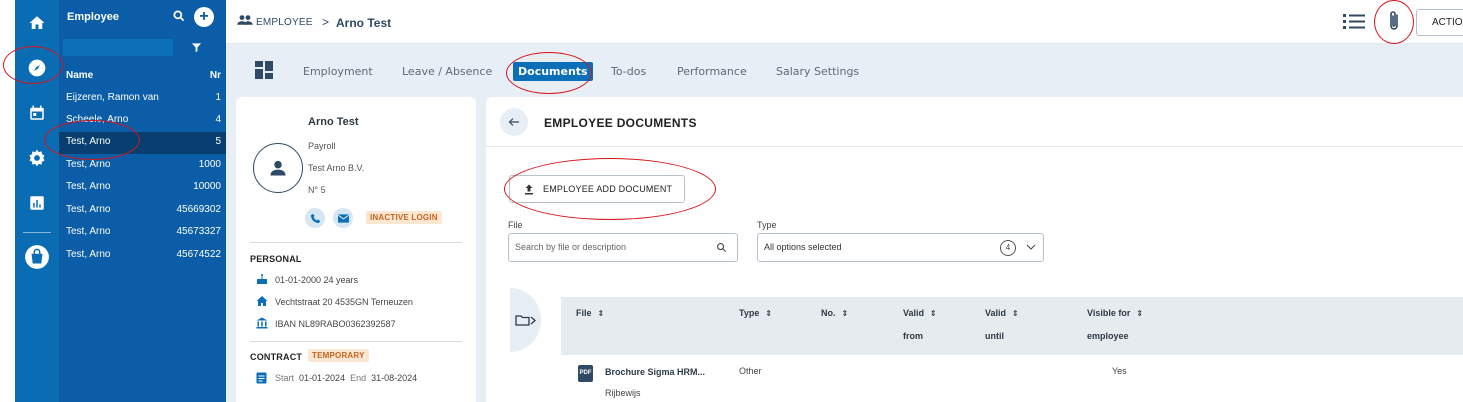 The height and width of the screenshot is (402, 1463). What do you see at coordinates (338, 71) in the screenshot?
I see `tab-employment: Employment` at bounding box center [338, 71].